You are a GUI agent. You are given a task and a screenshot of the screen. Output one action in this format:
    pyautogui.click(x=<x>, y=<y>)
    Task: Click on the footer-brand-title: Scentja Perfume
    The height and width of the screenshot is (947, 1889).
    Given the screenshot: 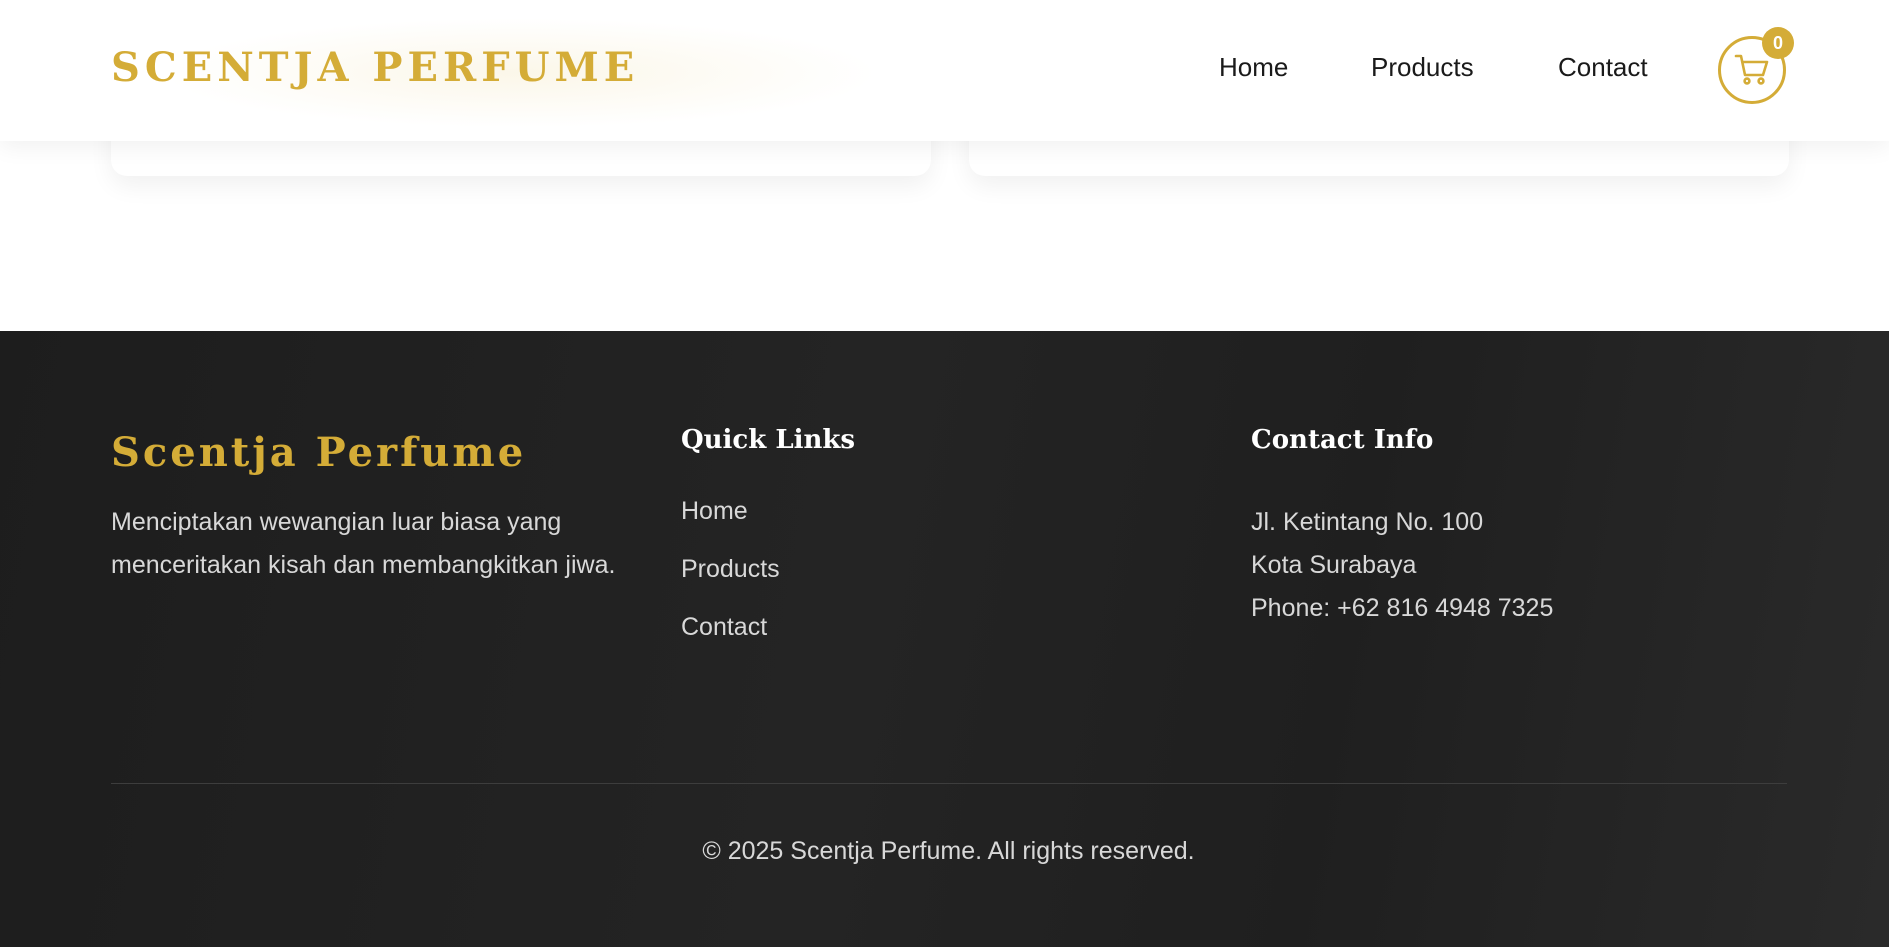 What is the action you would take?
    pyautogui.click(x=319, y=452)
    